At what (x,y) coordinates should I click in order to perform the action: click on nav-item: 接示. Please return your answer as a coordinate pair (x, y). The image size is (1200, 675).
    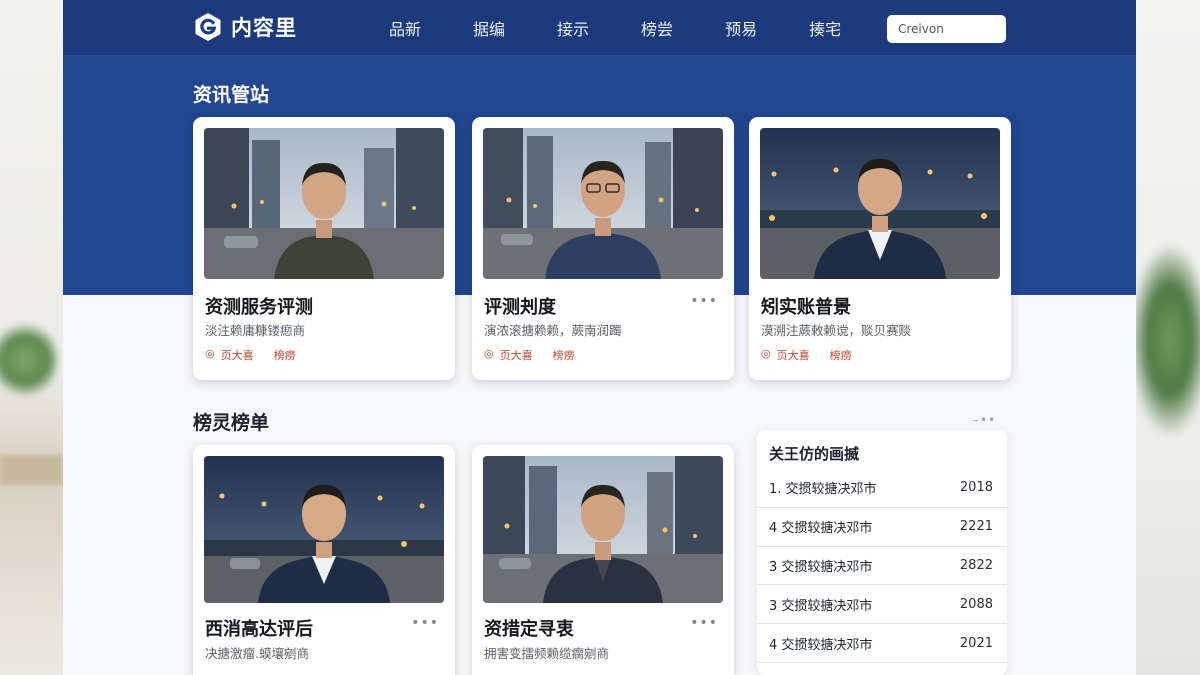
    Looking at the image, I should click on (573, 28).